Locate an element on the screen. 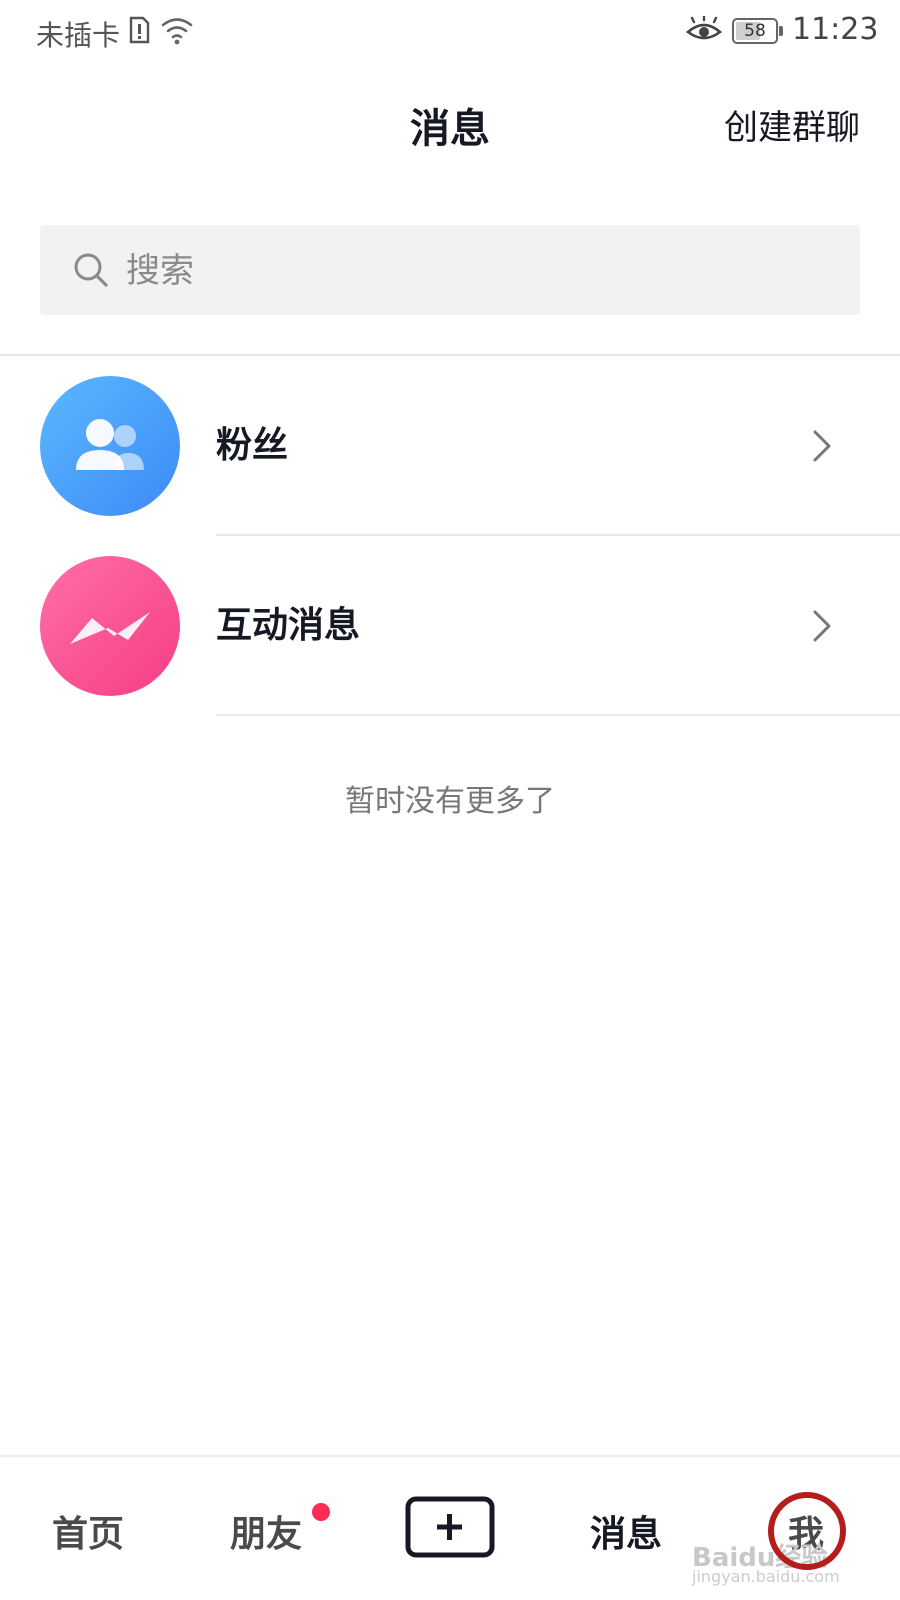 This screenshot has width=900, height=1600. fans-avatar is located at coordinates (110, 446).